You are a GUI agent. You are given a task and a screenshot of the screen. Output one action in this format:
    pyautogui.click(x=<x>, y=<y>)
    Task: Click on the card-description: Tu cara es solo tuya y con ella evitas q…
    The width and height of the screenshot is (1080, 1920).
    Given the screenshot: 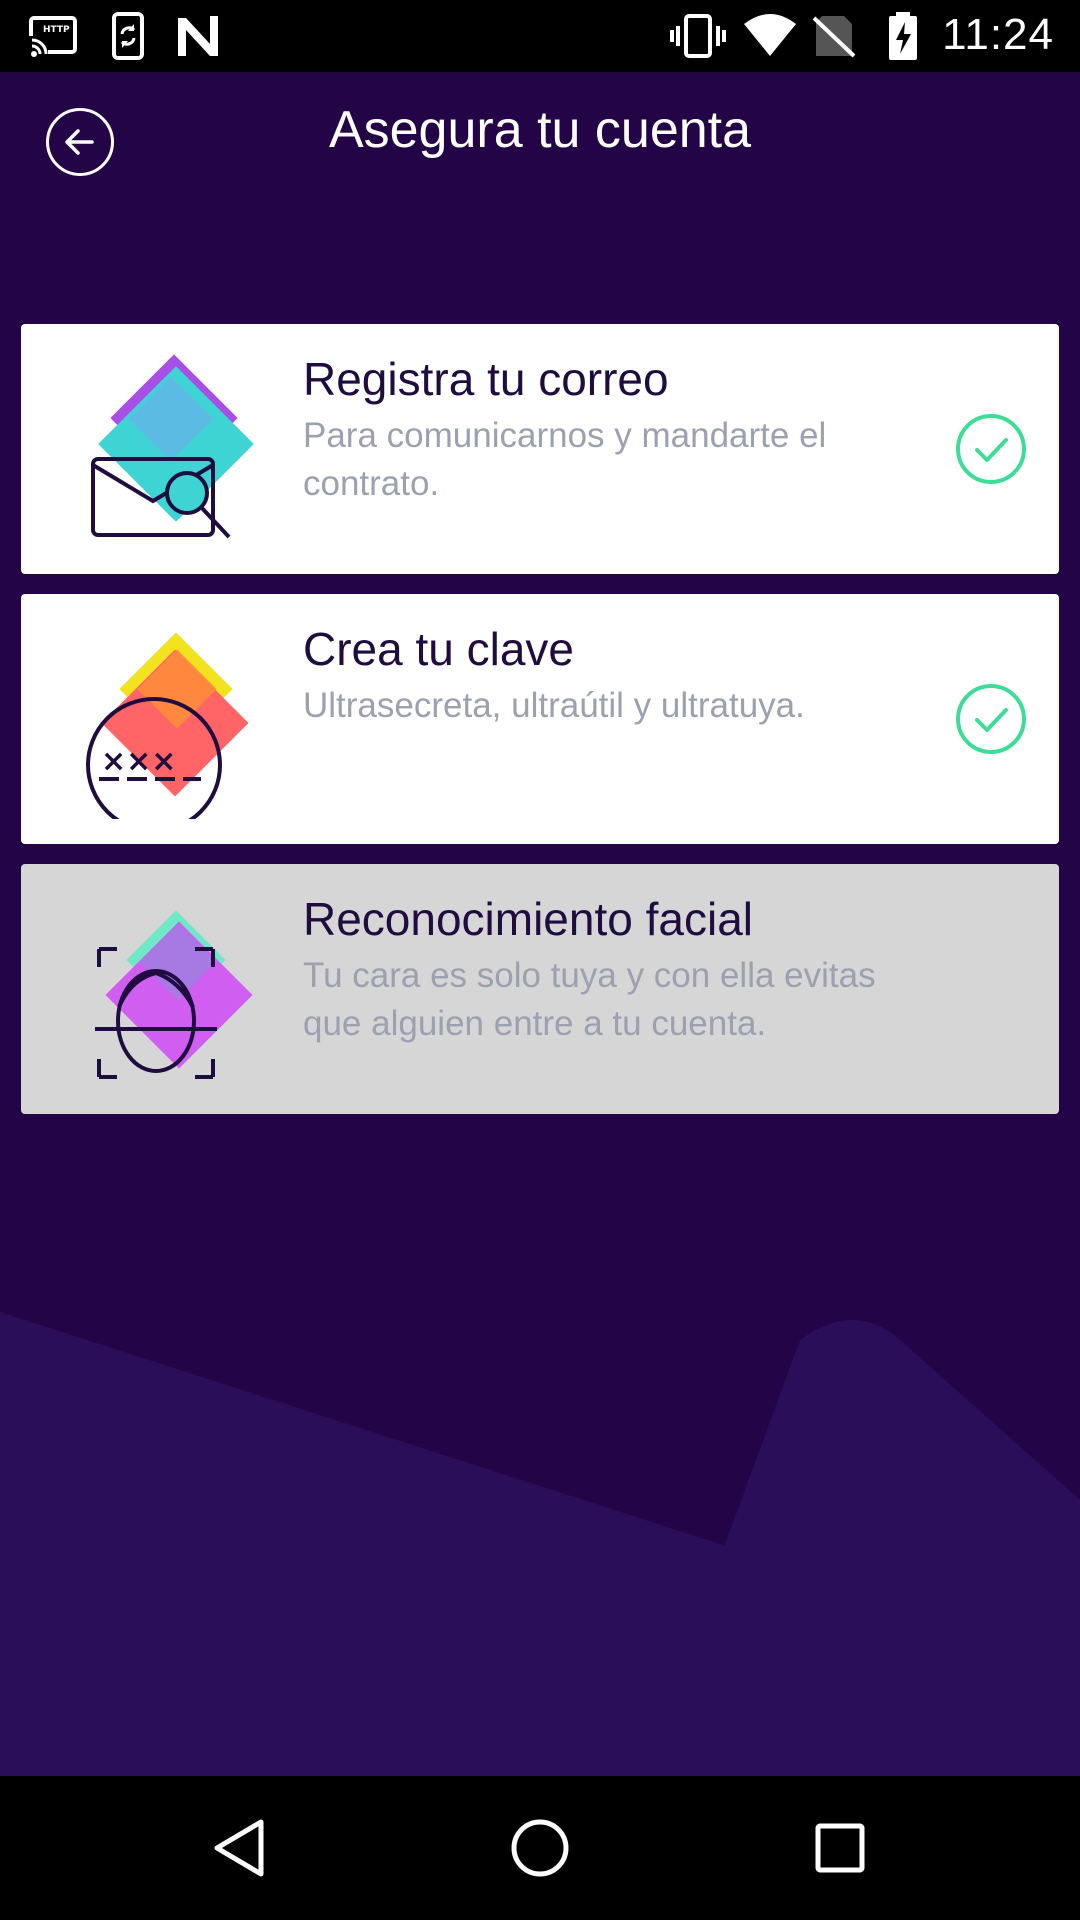 What is the action you would take?
    pyautogui.click(x=589, y=999)
    